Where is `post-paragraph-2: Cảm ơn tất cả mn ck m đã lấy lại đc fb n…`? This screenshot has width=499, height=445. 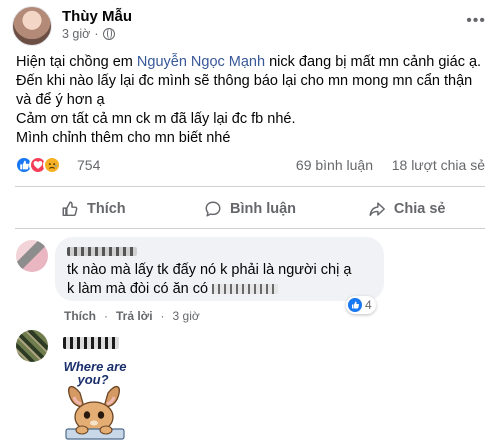 post-paragraph-2: Cảm ơn tất cả mn ck m đã lấy lại đc fb n… is located at coordinates (156, 119).